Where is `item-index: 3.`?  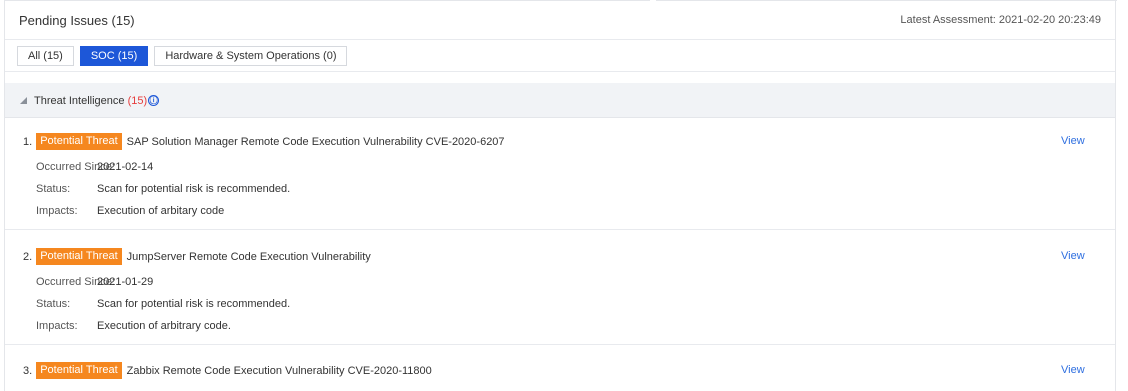 item-index: 3. is located at coordinates (28, 370).